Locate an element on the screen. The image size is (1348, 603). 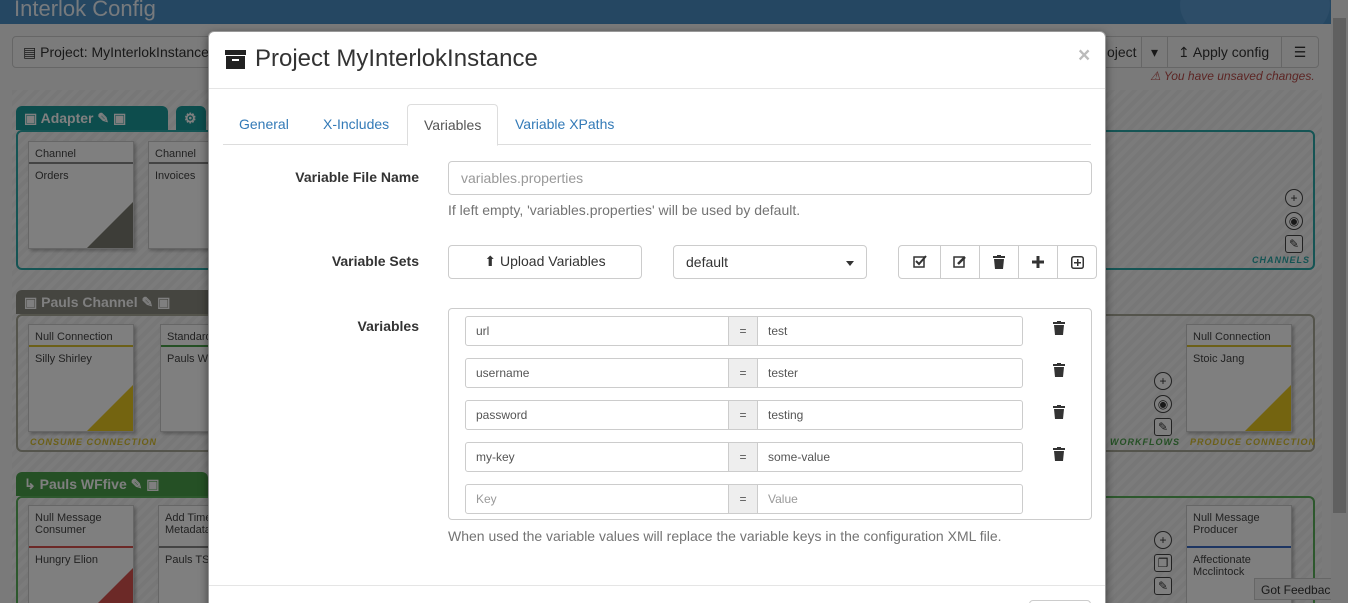
close-icon: × is located at coordinates (1084, 56).